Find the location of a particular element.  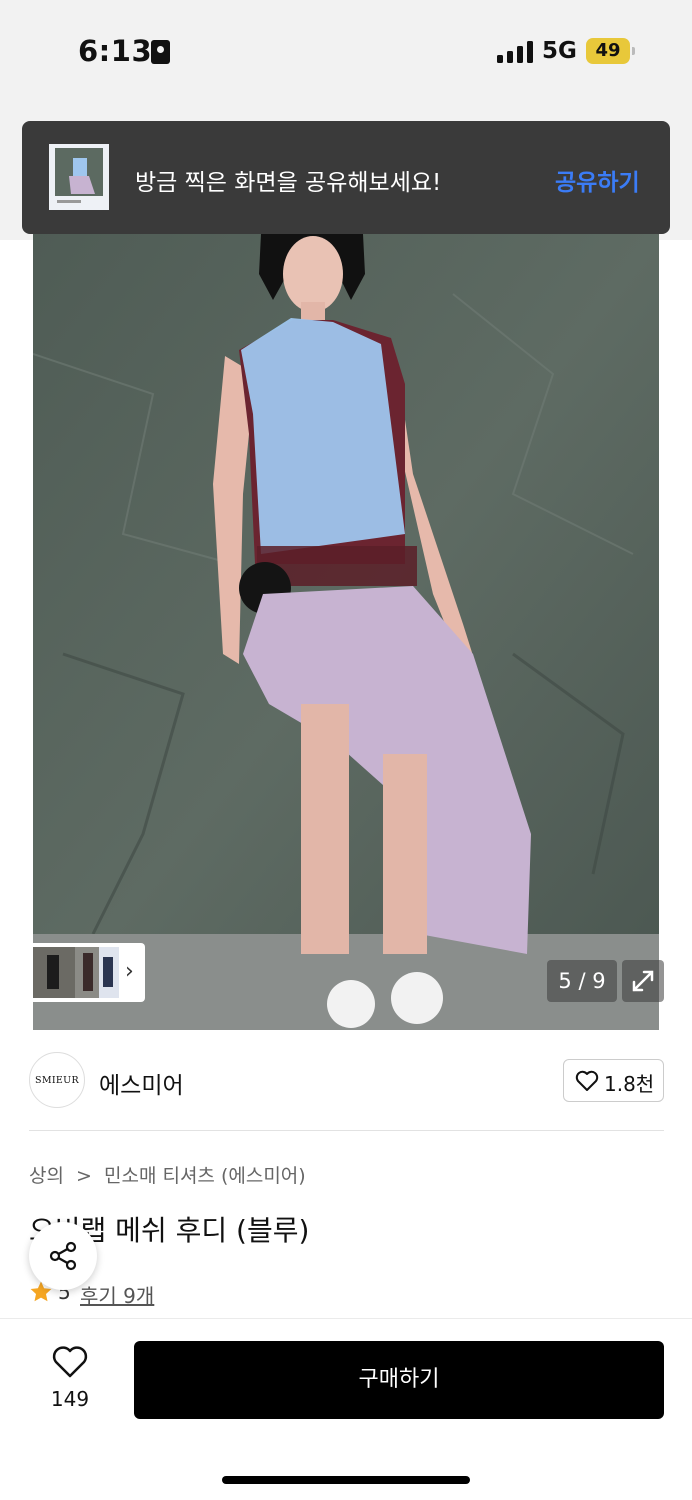

toast-message: 방금 찍은 화면을 공유해보세요! is located at coordinates (288, 183).